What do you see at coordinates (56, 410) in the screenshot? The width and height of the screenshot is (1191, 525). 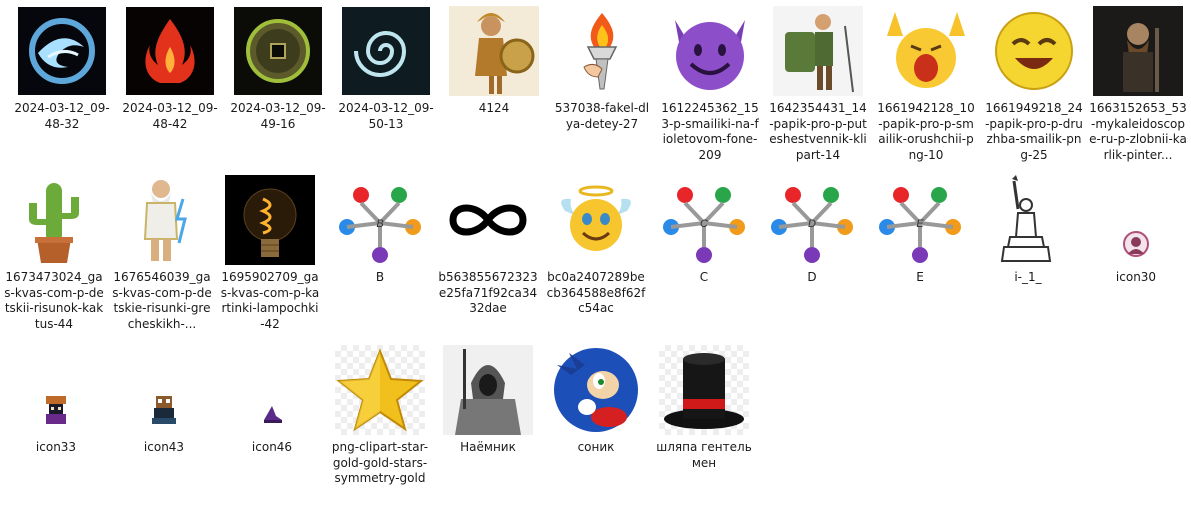 I see `pixel-character-icon` at bounding box center [56, 410].